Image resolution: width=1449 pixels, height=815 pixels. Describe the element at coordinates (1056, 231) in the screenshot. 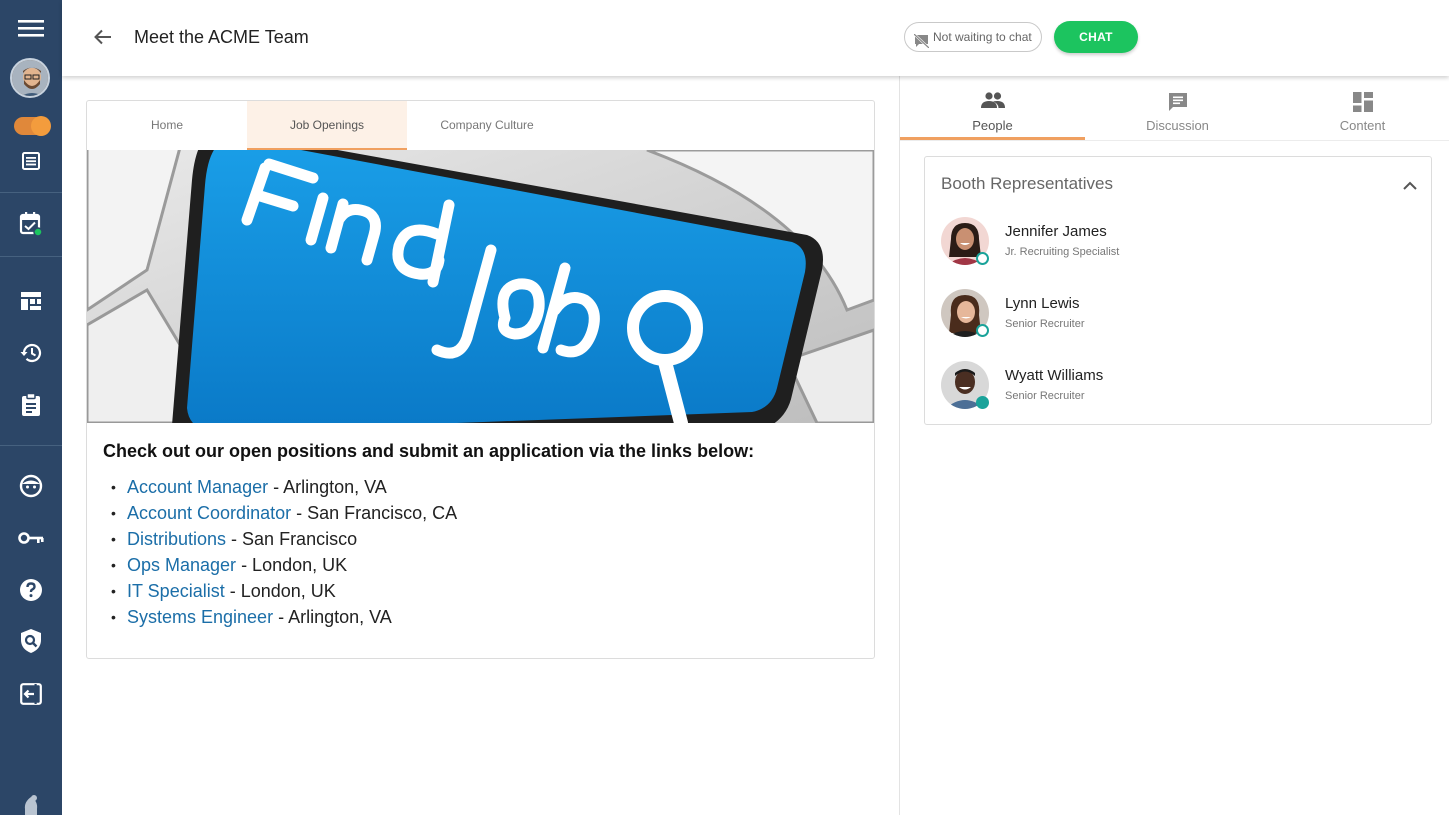

I see `representative-name: Jennifer James` at that location.